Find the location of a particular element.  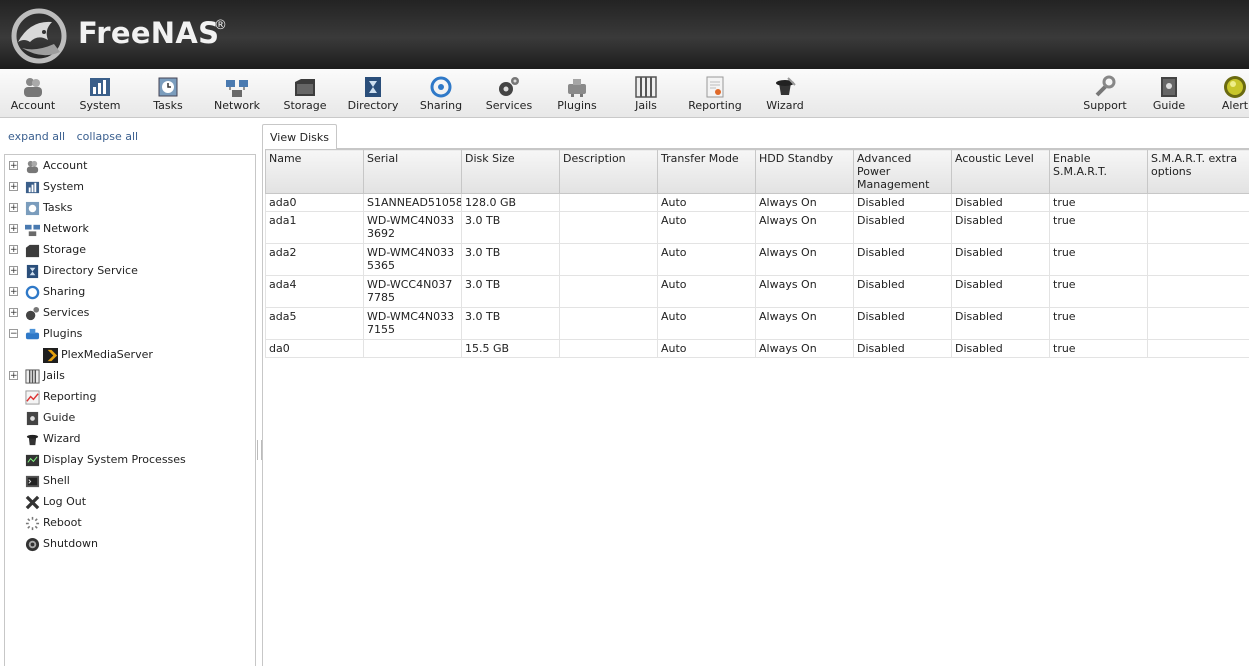

column-header: Advanced Power Management is located at coordinates (902, 171).